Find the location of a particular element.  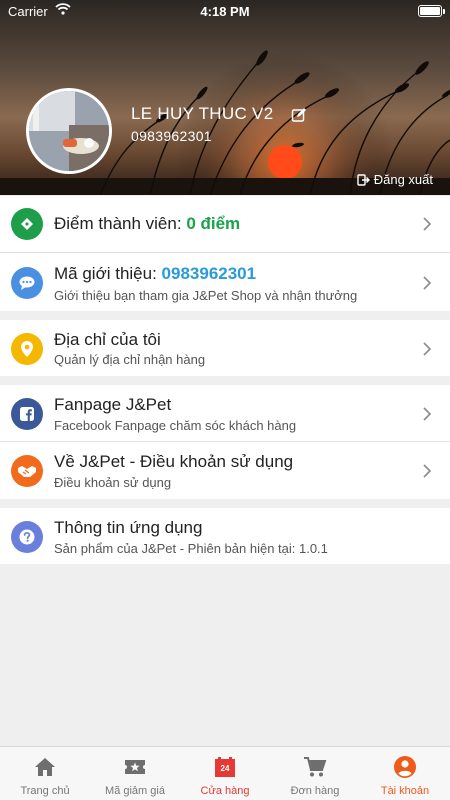

status-time: 4:18 PM is located at coordinates (225, 11).